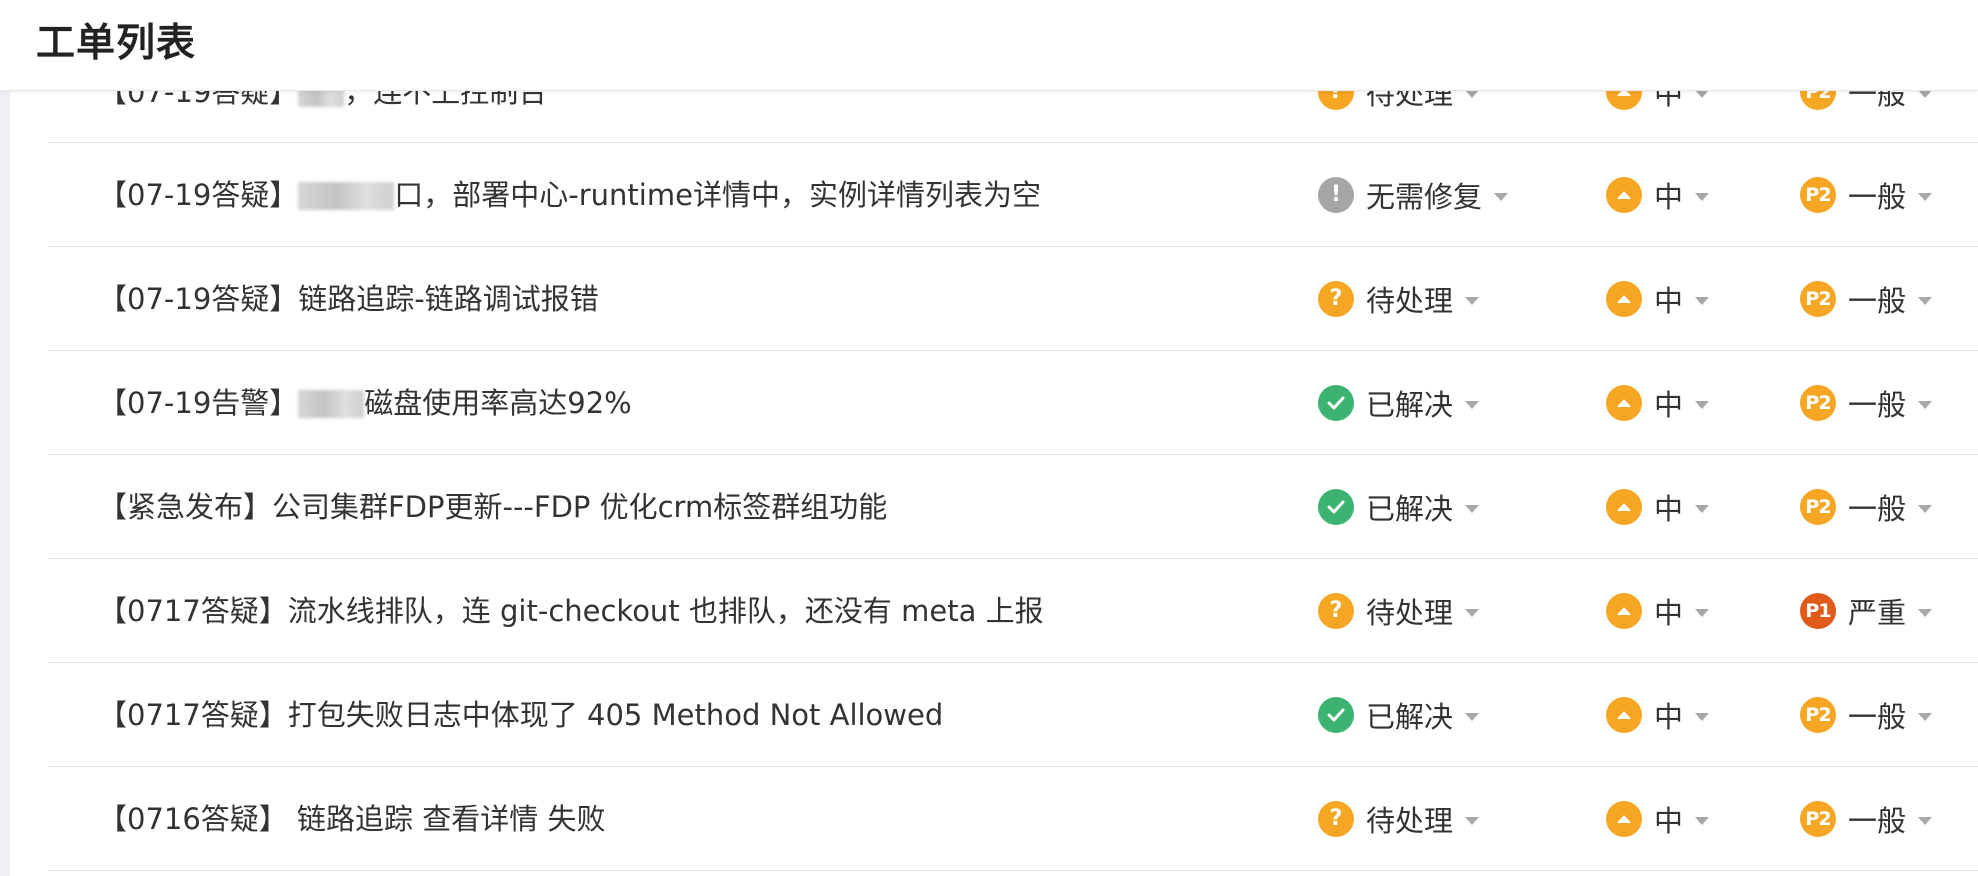  Describe the element at coordinates (1877, 613) in the screenshot. I see `severity-label: 严重` at that location.